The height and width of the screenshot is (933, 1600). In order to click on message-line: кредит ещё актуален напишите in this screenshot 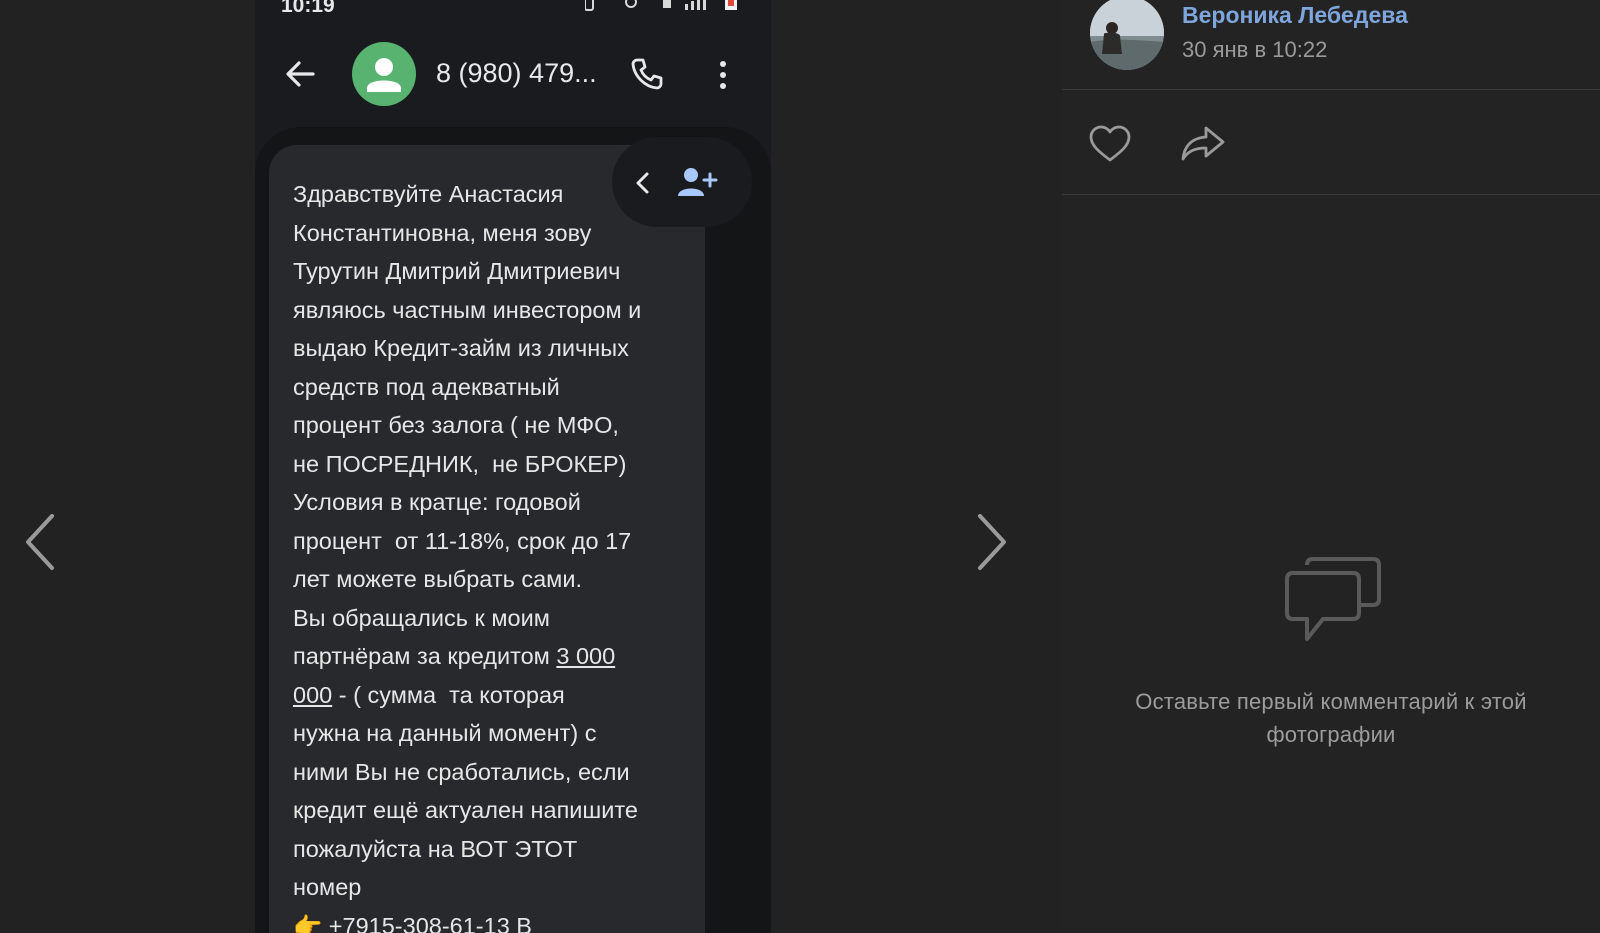, I will do `click(465, 810)`.